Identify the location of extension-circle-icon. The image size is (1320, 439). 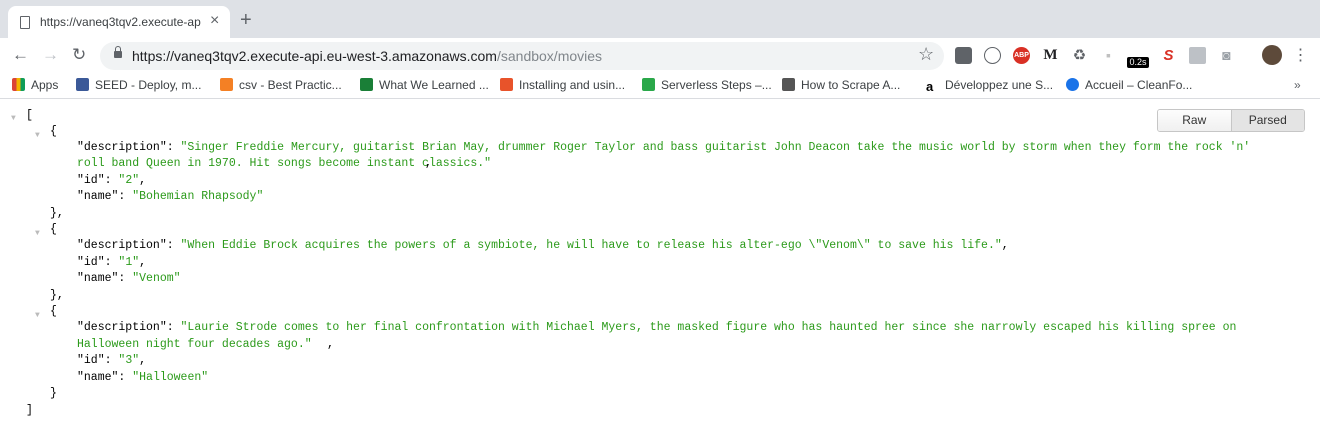
(992, 55).